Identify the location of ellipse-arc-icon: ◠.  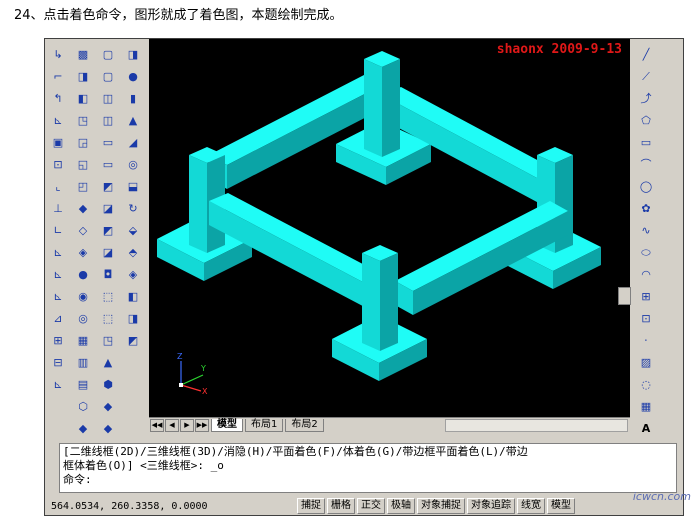
(646, 274).